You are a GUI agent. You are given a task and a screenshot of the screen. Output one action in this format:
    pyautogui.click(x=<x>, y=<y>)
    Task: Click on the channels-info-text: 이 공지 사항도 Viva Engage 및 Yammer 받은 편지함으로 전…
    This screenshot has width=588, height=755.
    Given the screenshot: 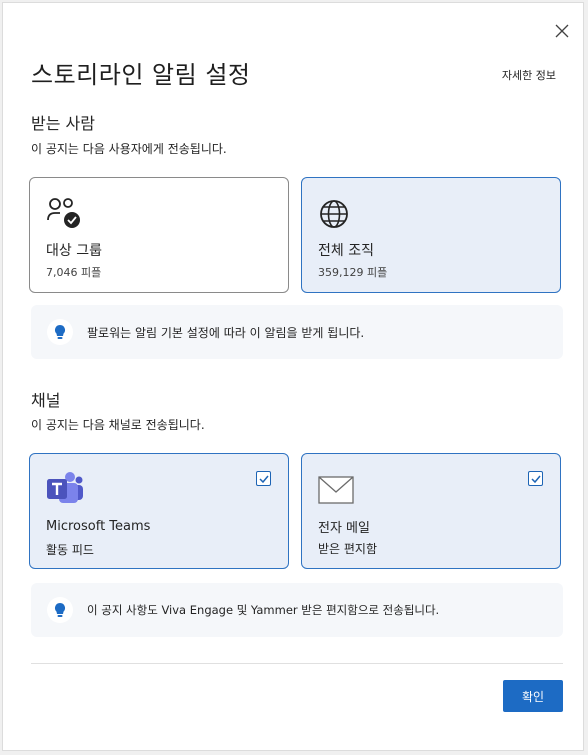 What is the action you would take?
    pyautogui.click(x=263, y=610)
    